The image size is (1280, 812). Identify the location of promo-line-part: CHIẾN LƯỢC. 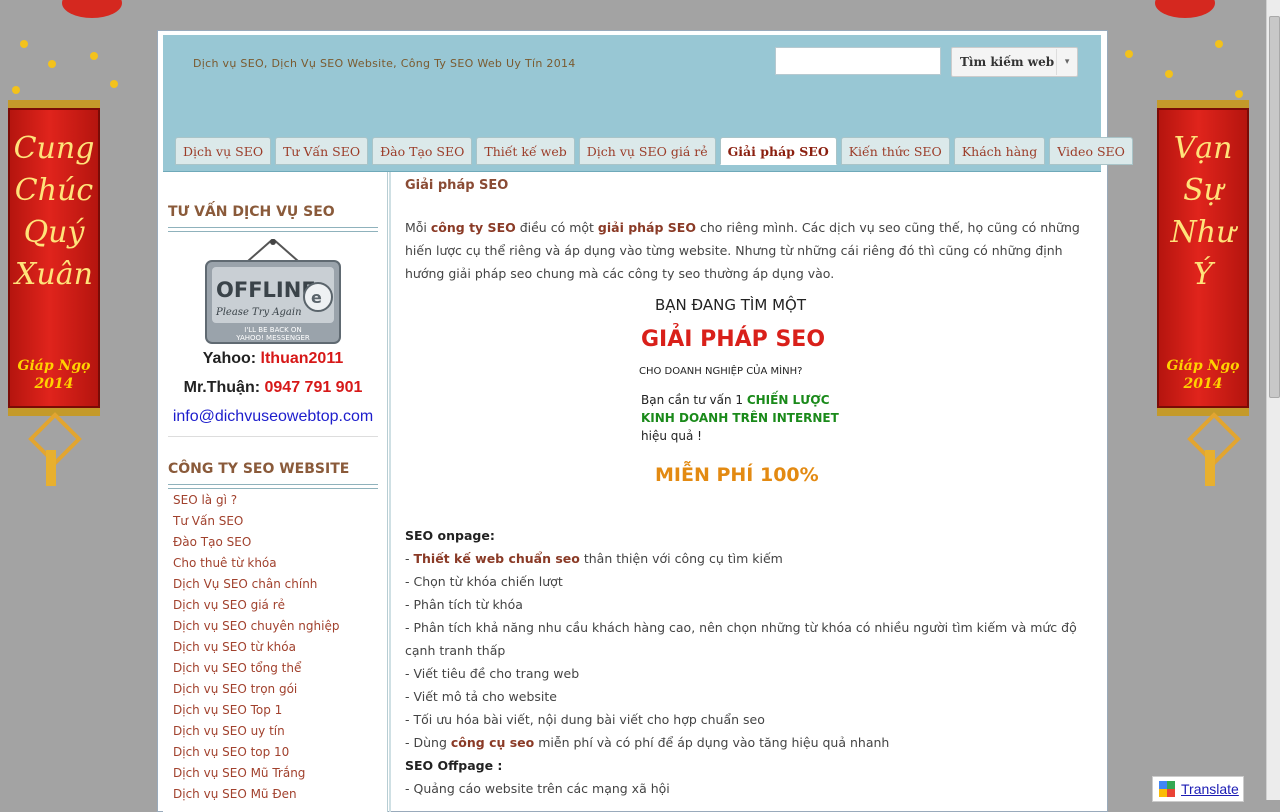
(788, 399).